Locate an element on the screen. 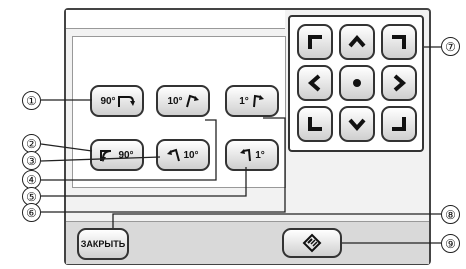 This screenshot has height=269, width=466. callout-8: ⑧ is located at coordinates (450, 214).